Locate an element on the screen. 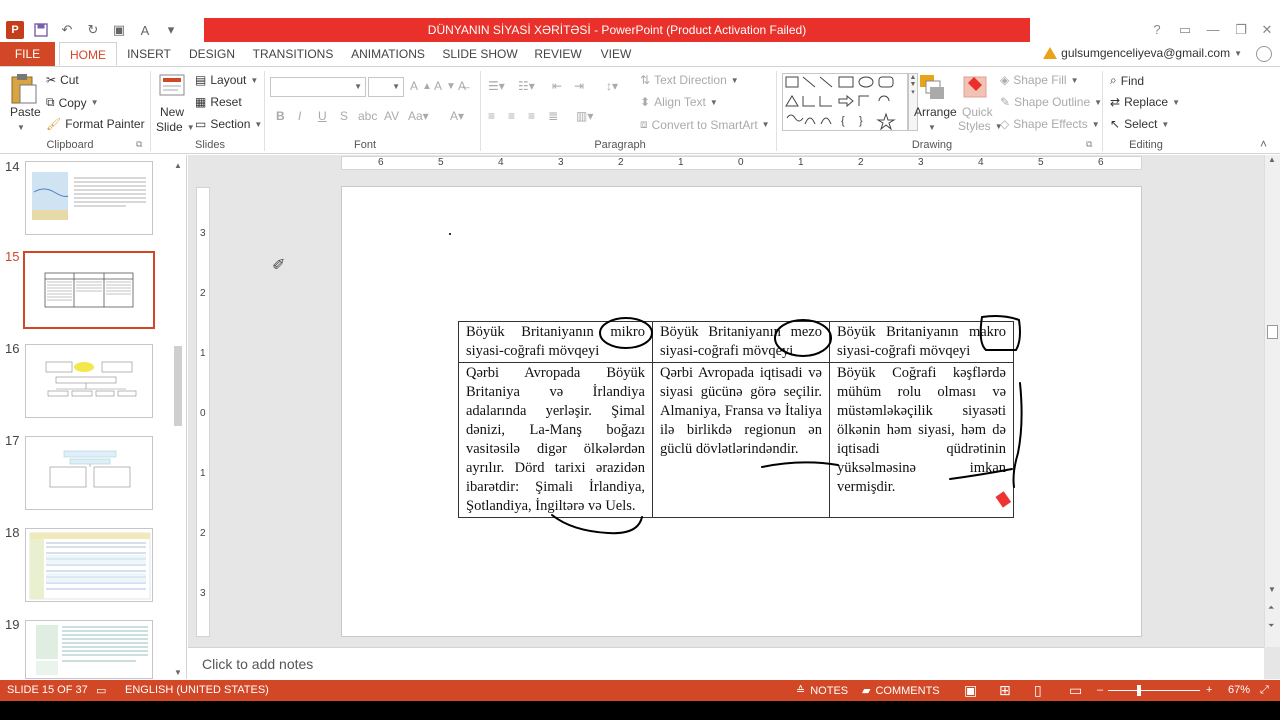 The width and height of the screenshot is (1280, 720). shape-outline-button: ✎ Shape Outline ▼ is located at coordinates (1051, 102).